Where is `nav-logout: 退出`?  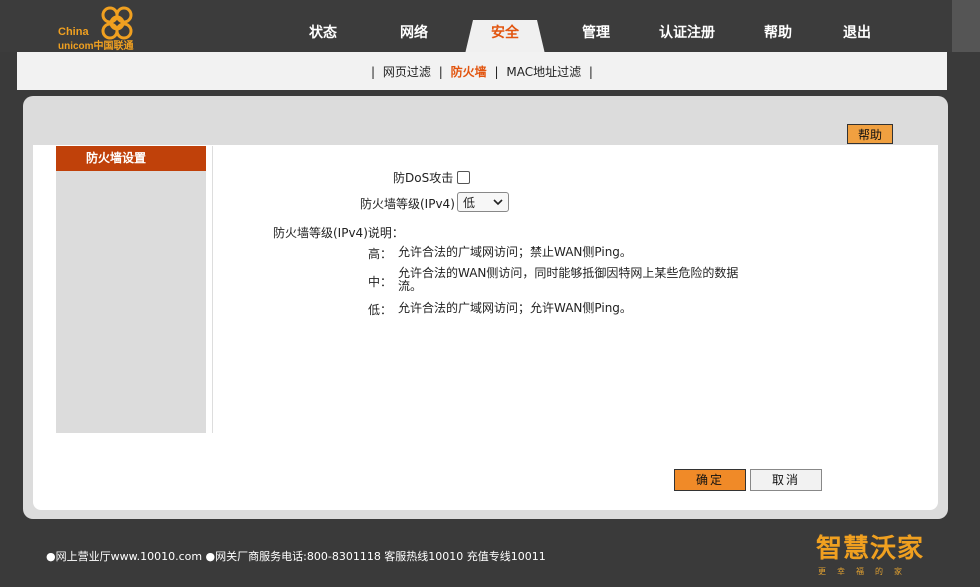 nav-logout: 退出 is located at coordinates (857, 32).